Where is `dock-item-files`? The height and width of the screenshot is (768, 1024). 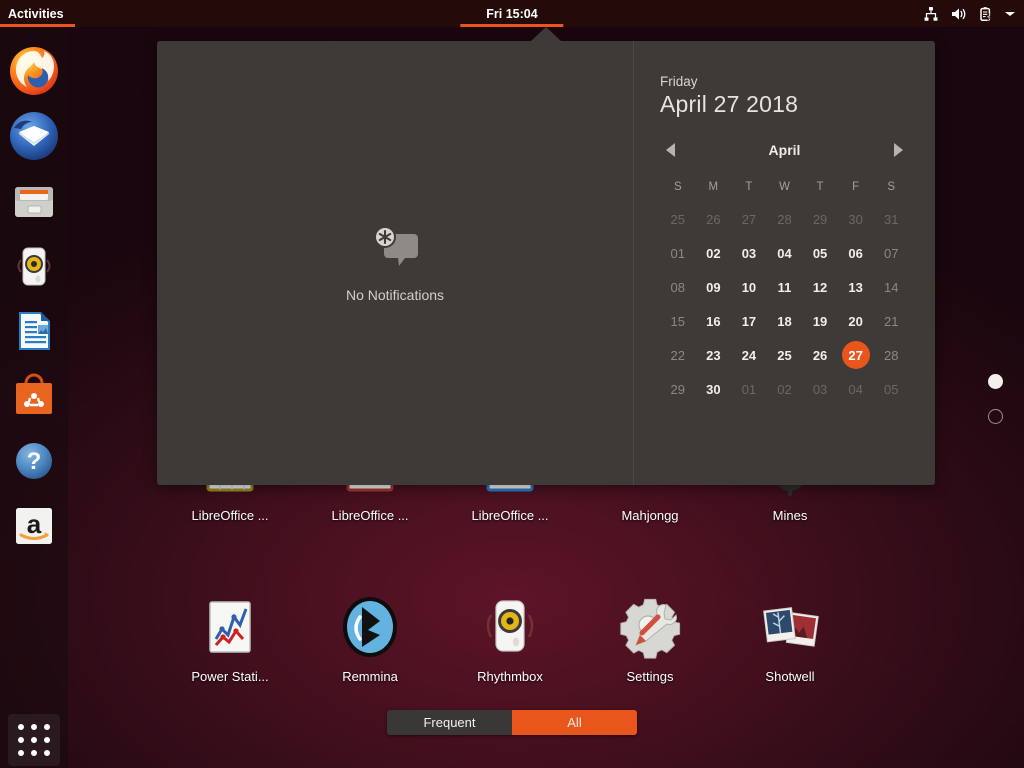 dock-item-files is located at coordinates (34, 201).